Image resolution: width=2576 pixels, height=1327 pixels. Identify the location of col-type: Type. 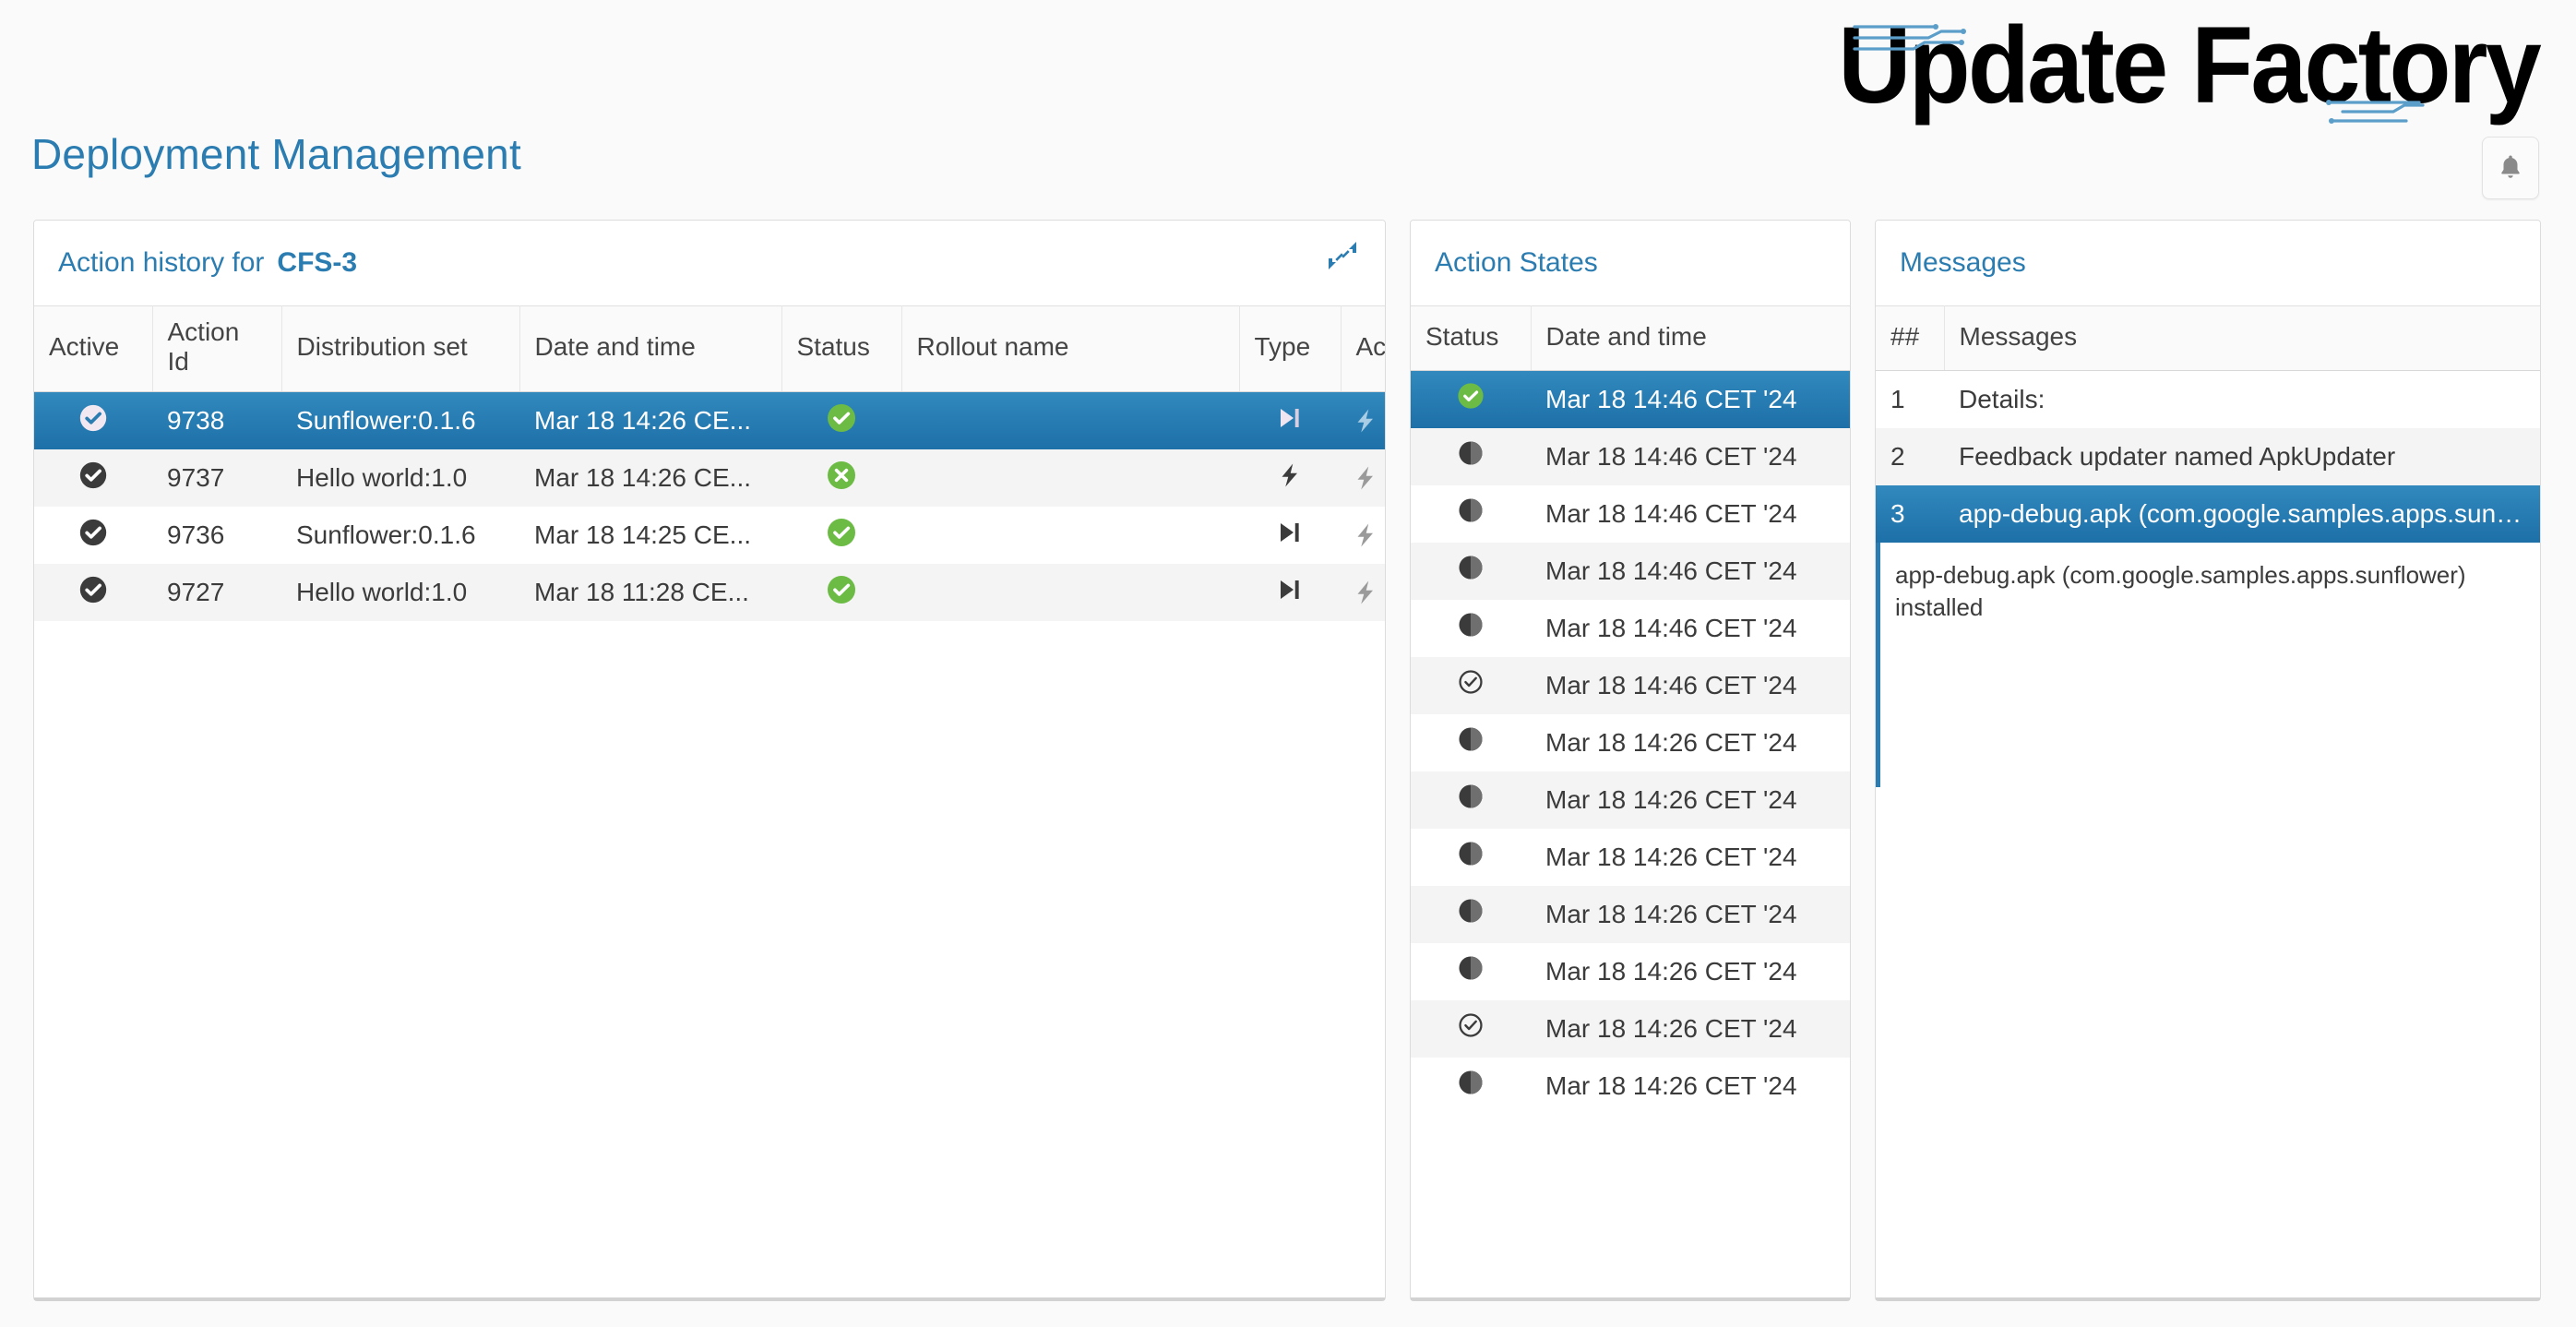
(1290, 348).